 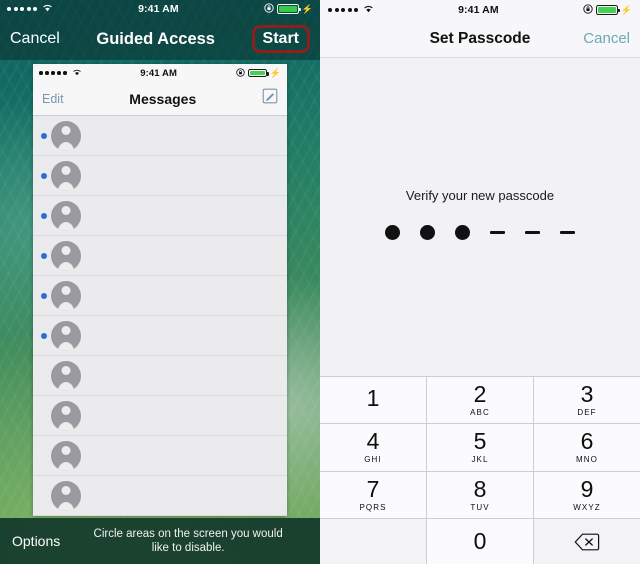 I want to click on delete-backspace-icon, so click(x=587, y=541).